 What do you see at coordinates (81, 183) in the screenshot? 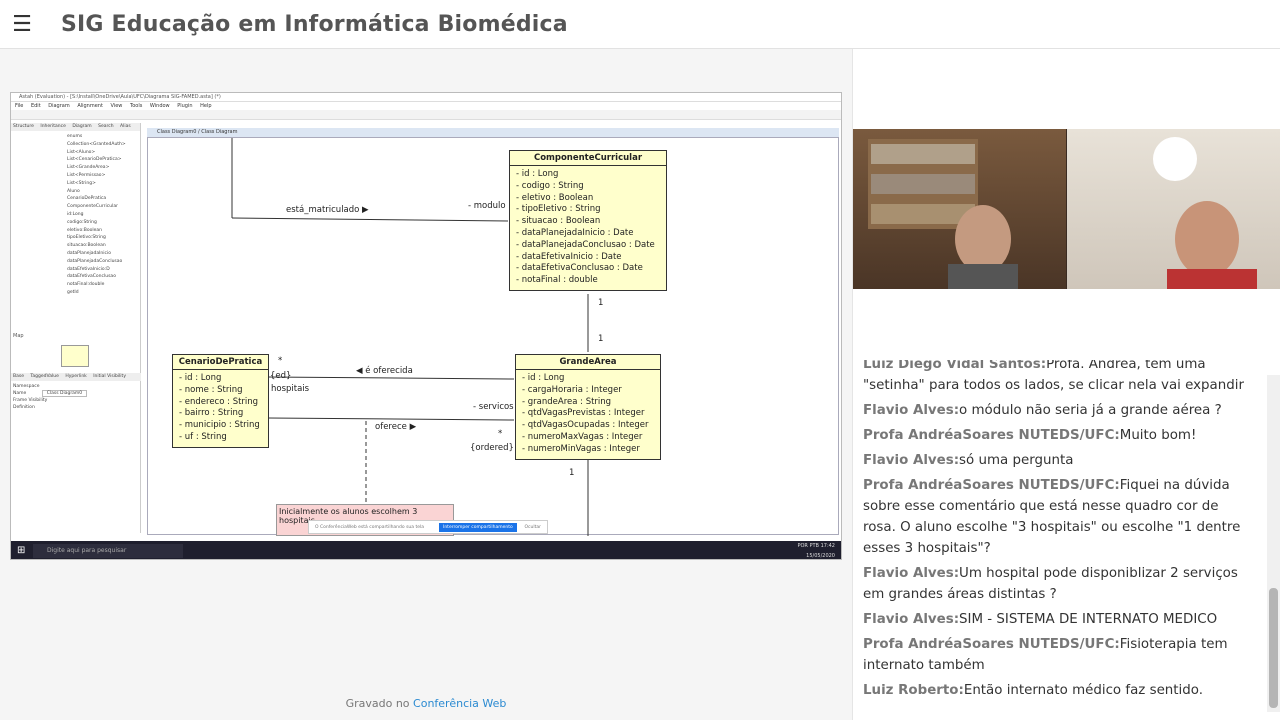
I see `tree-item: List<String>` at bounding box center [81, 183].